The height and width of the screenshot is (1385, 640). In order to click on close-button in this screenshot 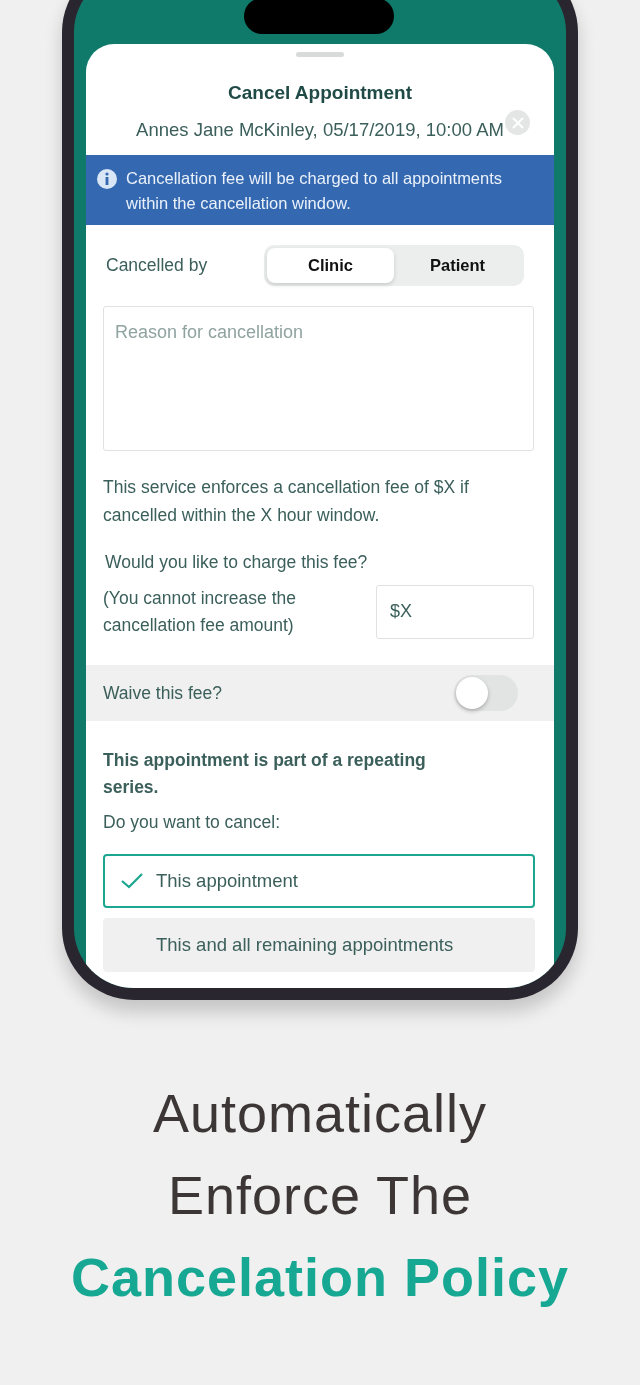, I will do `click(517, 122)`.